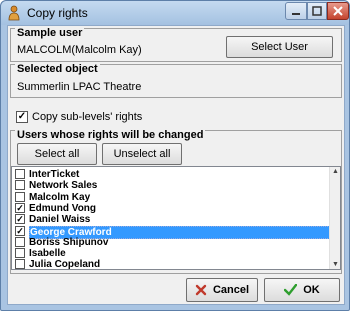  Describe the element at coordinates (60, 197) in the screenshot. I see `list-item-label: Malcolm Kay` at that location.